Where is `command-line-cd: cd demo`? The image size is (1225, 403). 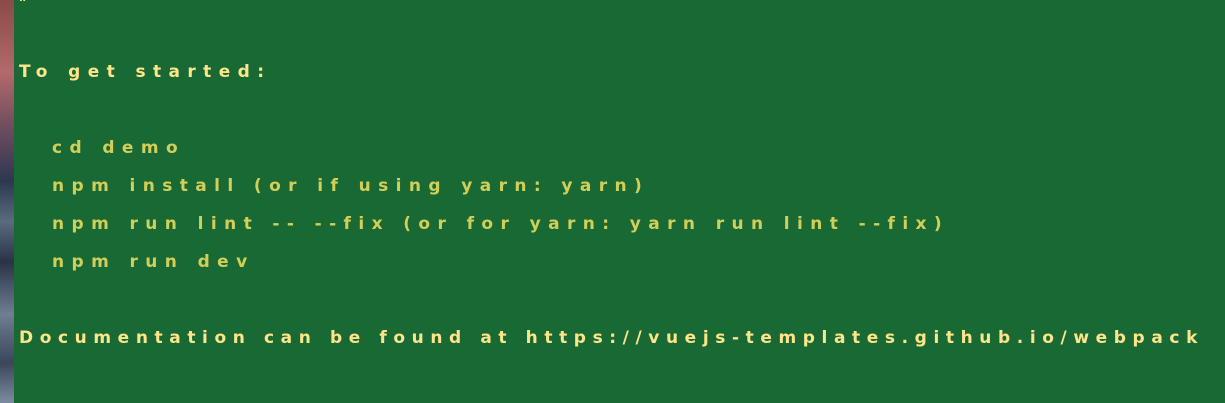 command-line-cd: cd demo is located at coordinates (119, 148).